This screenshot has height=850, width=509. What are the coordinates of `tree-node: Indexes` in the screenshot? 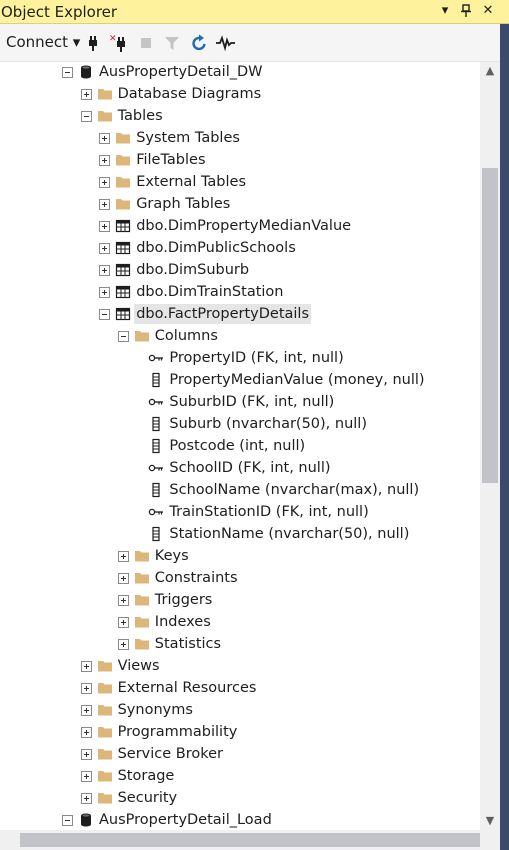 It's located at (240, 622).